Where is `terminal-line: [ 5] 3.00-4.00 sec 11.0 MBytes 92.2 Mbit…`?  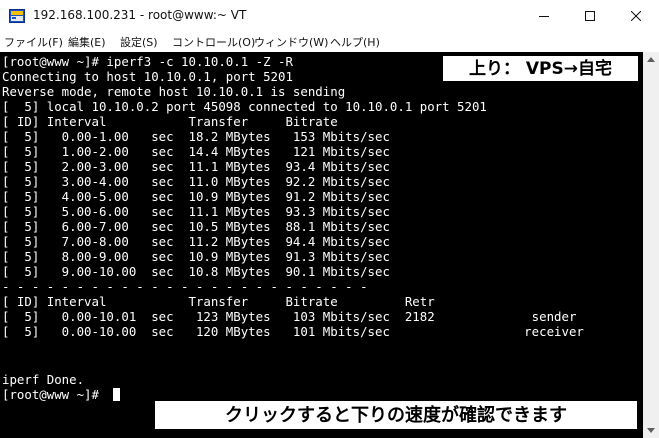
terminal-line: [ 5] 3.00-4.00 sec 11.0 MBytes 92.2 Mbit… is located at coordinates (196, 181).